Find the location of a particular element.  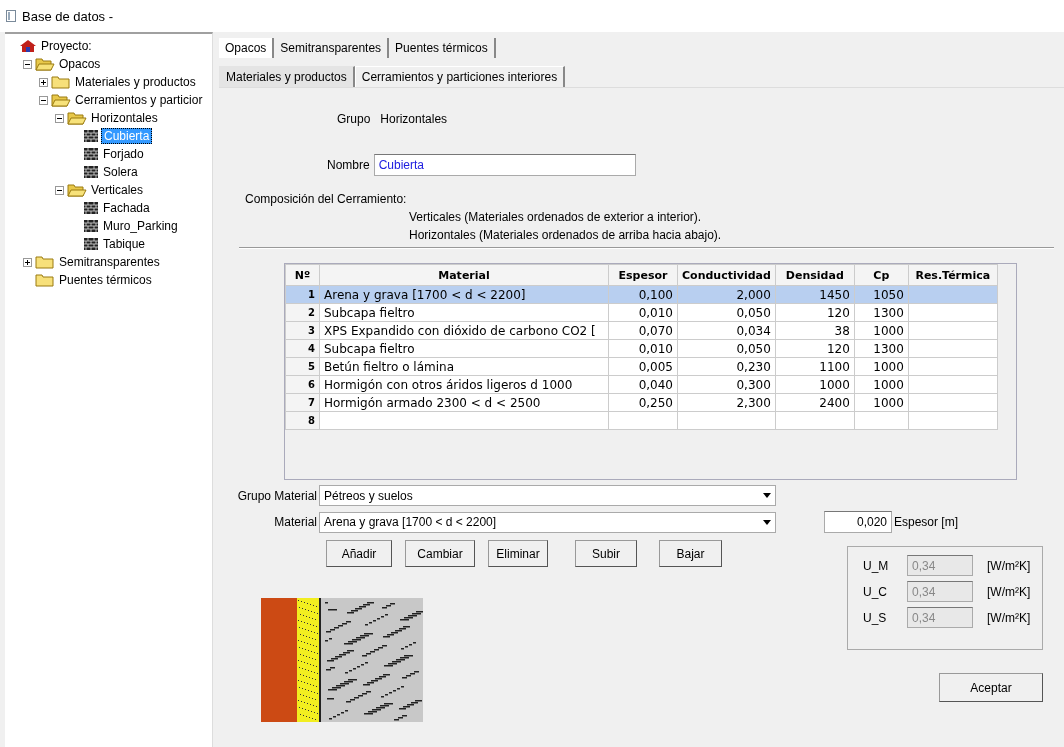

tree-item: Horizontales is located at coordinates (124, 118).